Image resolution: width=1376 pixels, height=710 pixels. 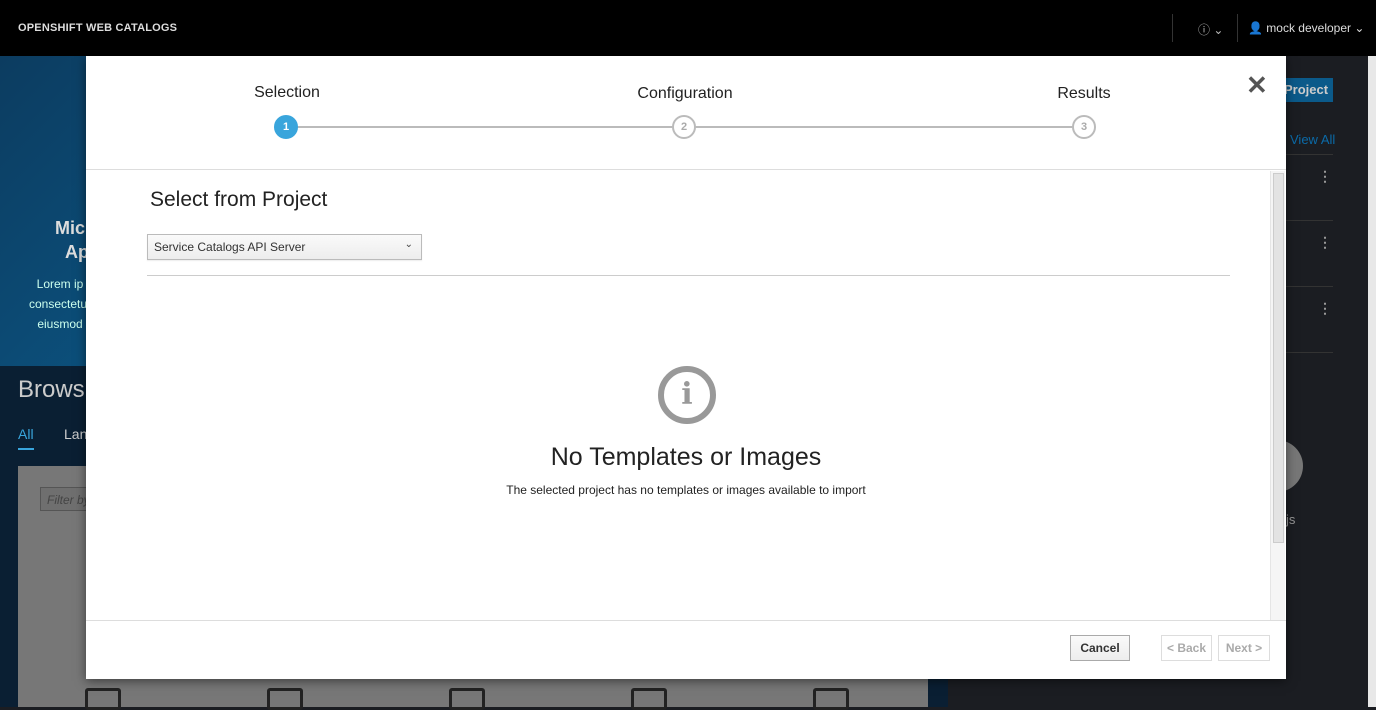 What do you see at coordinates (684, 127) in the screenshot?
I see `step-2-configuration: 2` at bounding box center [684, 127].